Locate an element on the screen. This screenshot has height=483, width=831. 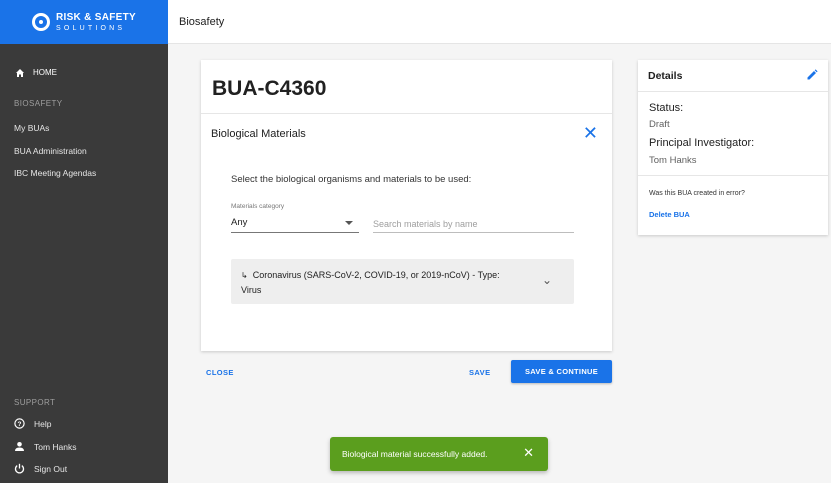
sidebar-item-user: Tom Hanks is located at coordinates (45, 446).